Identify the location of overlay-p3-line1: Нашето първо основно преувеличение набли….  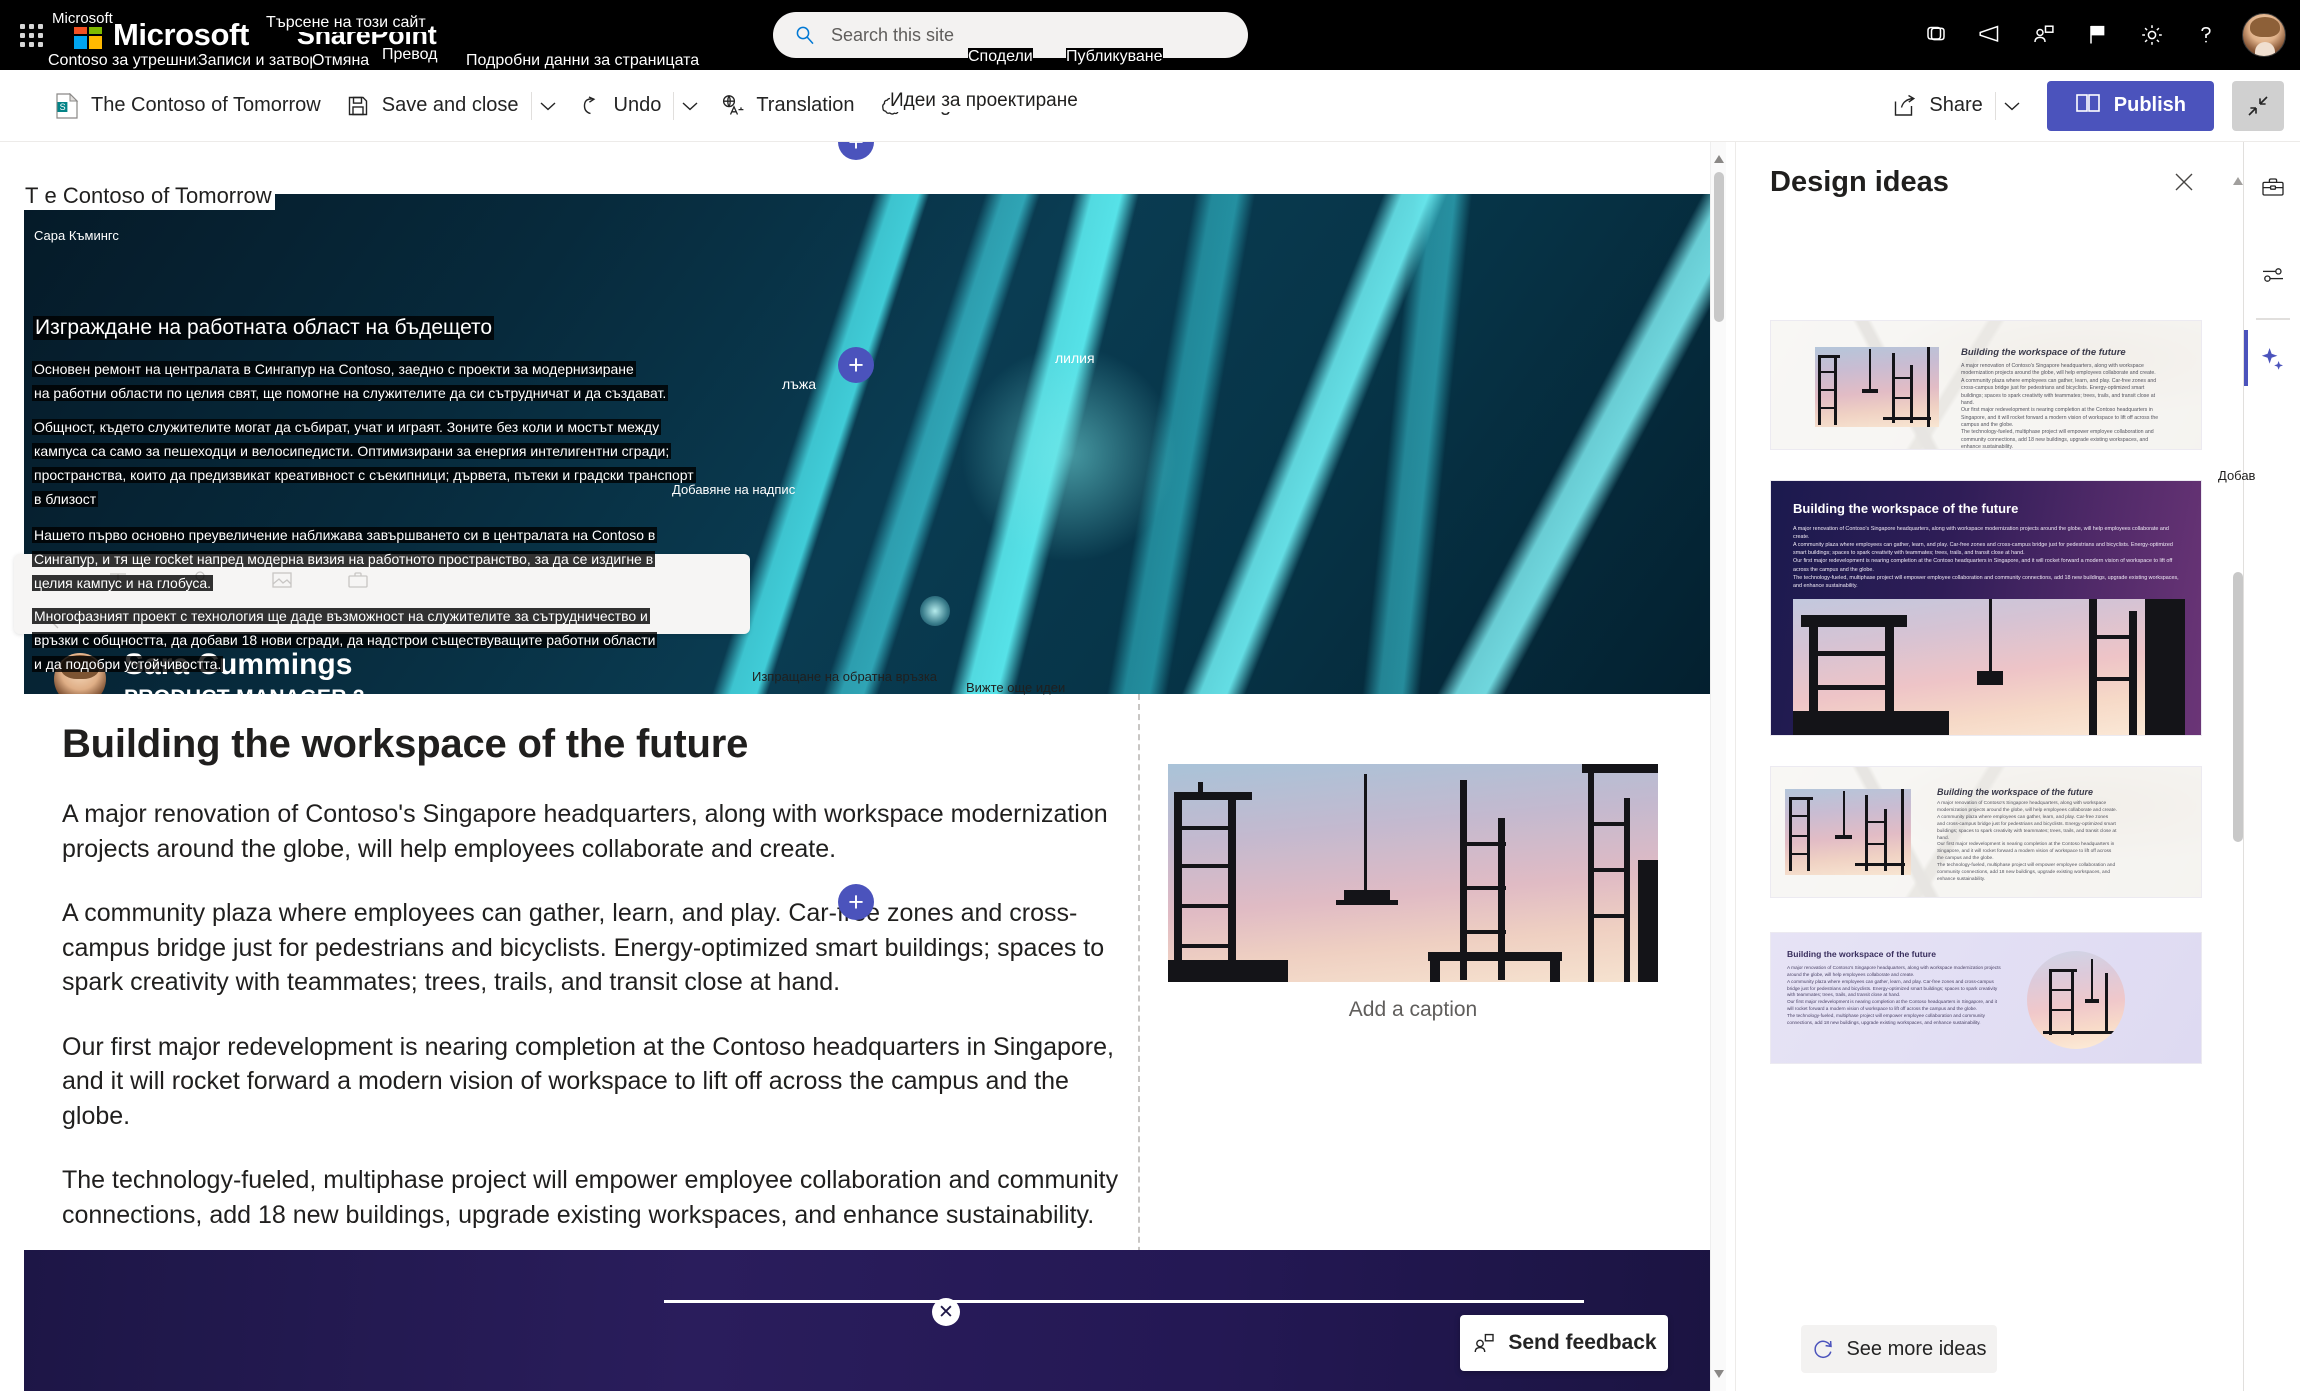
(345, 535).